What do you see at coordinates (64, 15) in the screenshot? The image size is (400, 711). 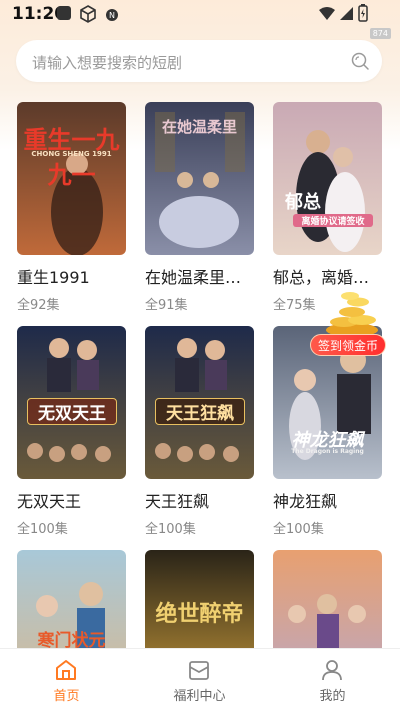 I see `app-notification-icon` at bounding box center [64, 15].